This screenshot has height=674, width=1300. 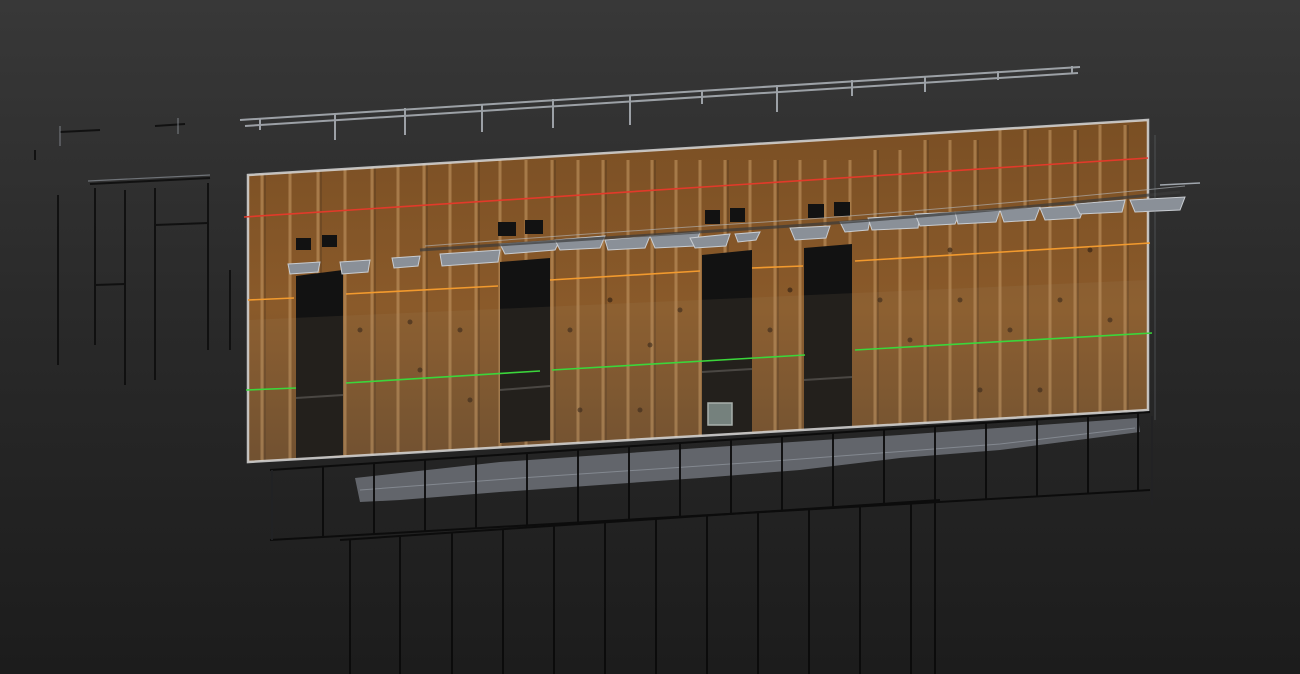 I want to click on ceiling-beam, so click(x=660, y=103).